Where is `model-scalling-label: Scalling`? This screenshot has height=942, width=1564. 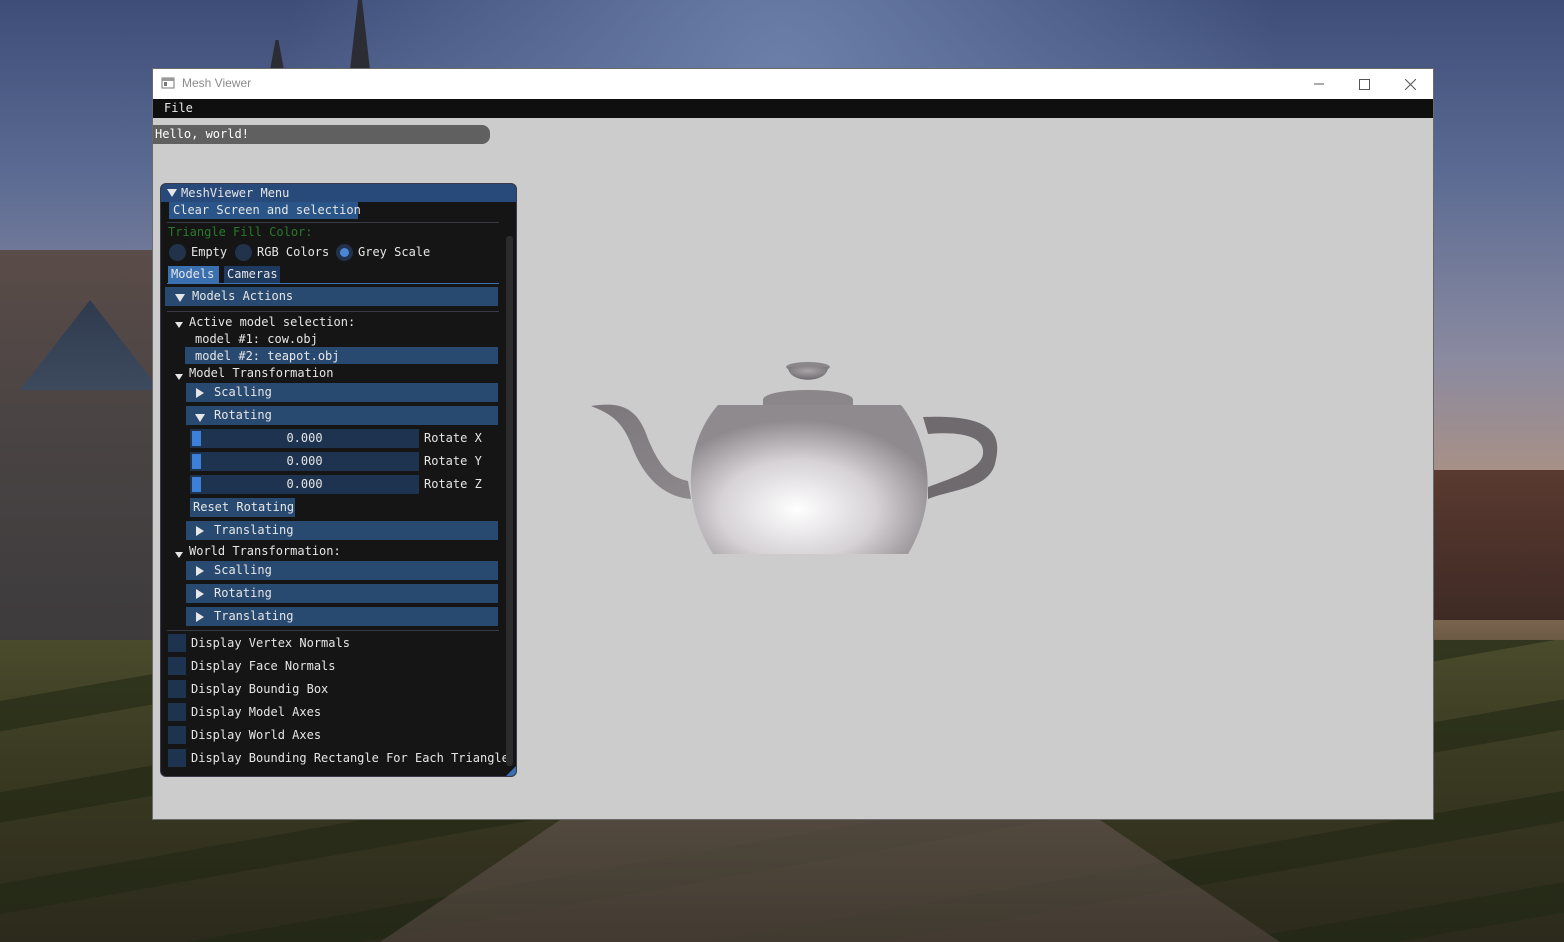 model-scalling-label: Scalling is located at coordinates (243, 392).